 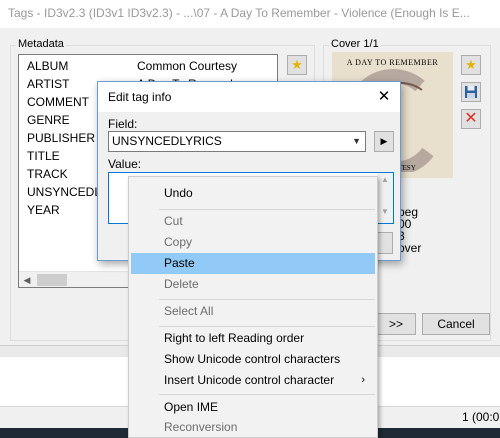 What do you see at coordinates (410, 248) in the screenshot?
I see `cover-info-line: over` at bounding box center [410, 248].